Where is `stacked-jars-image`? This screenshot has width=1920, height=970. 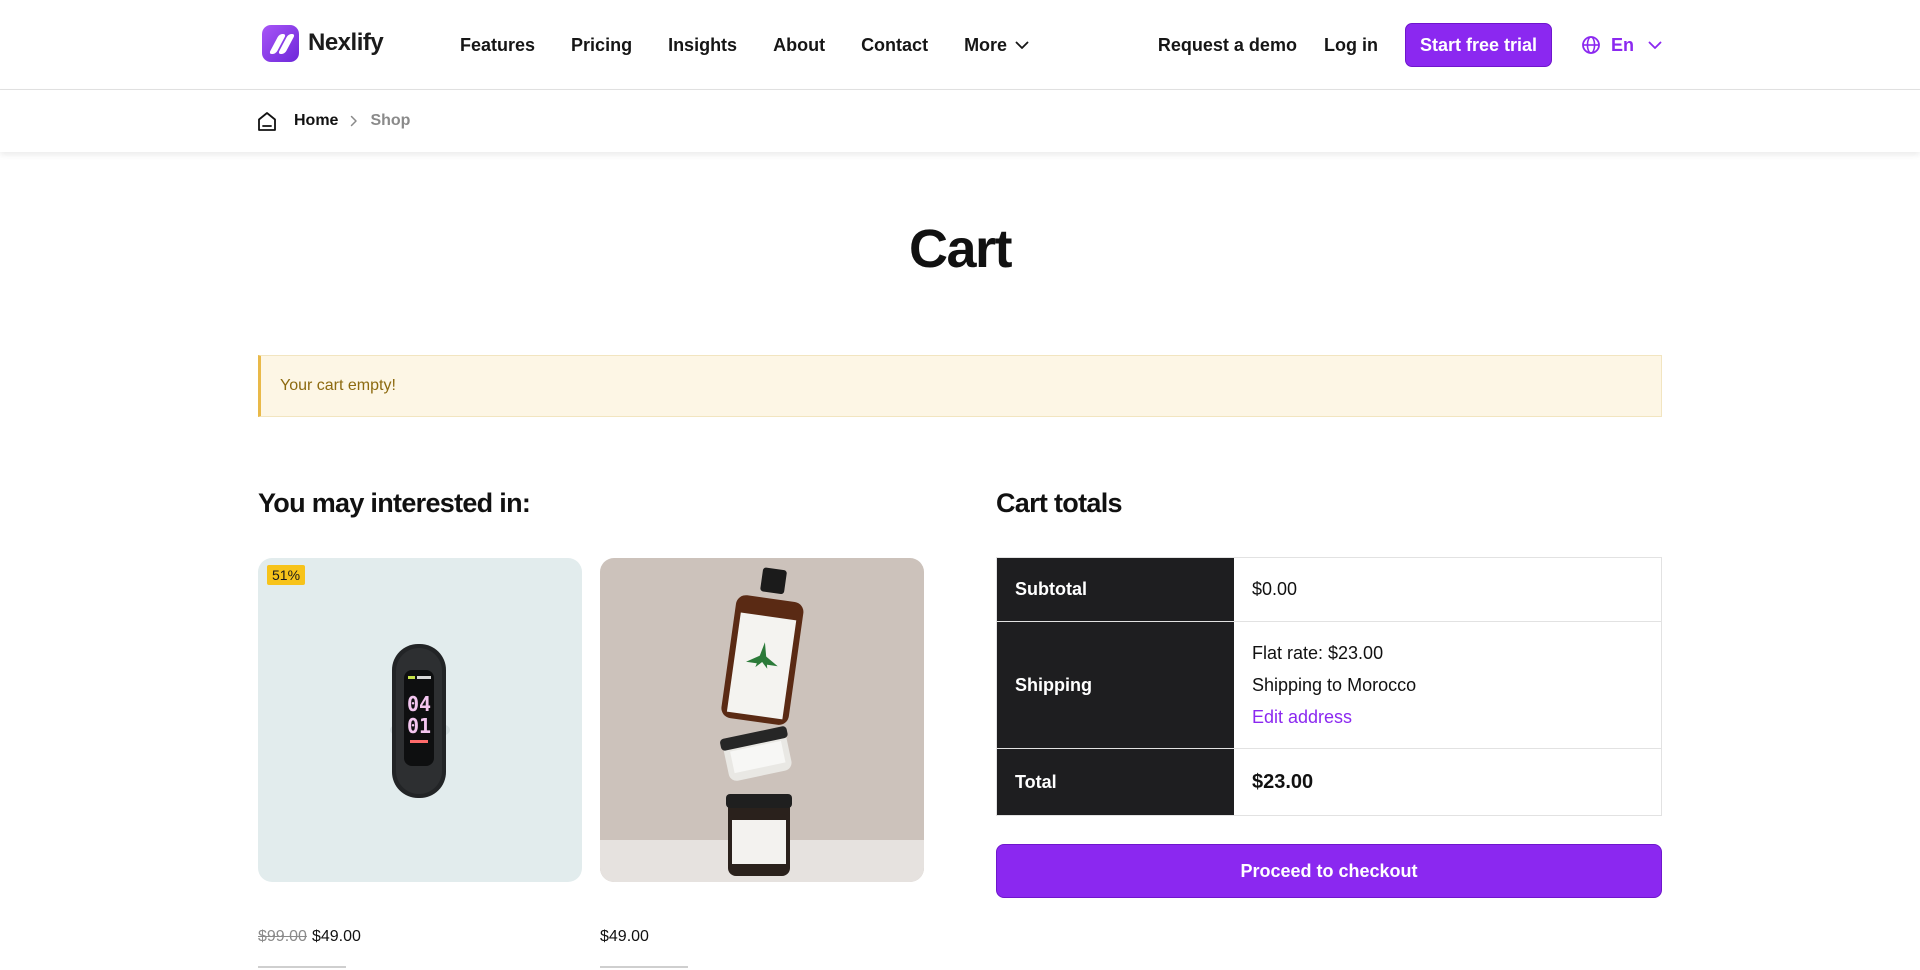
stacked-jars-image is located at coordinates (762, 724).